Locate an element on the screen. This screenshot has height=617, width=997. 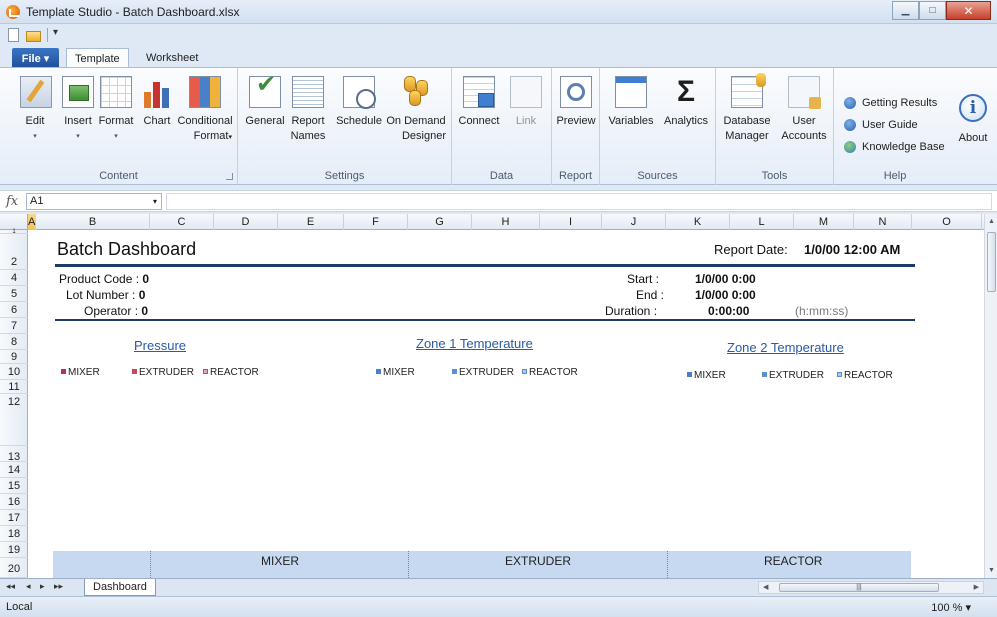
column-header-b: B is located at coordinates (93, 222).